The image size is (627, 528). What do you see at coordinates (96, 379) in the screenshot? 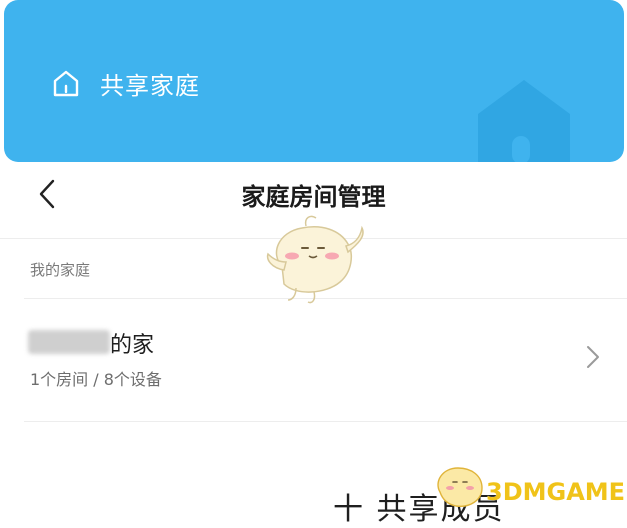
I see `family-room-device-count: 1个房间 / 8个设备` at bounding box center [96, 379].